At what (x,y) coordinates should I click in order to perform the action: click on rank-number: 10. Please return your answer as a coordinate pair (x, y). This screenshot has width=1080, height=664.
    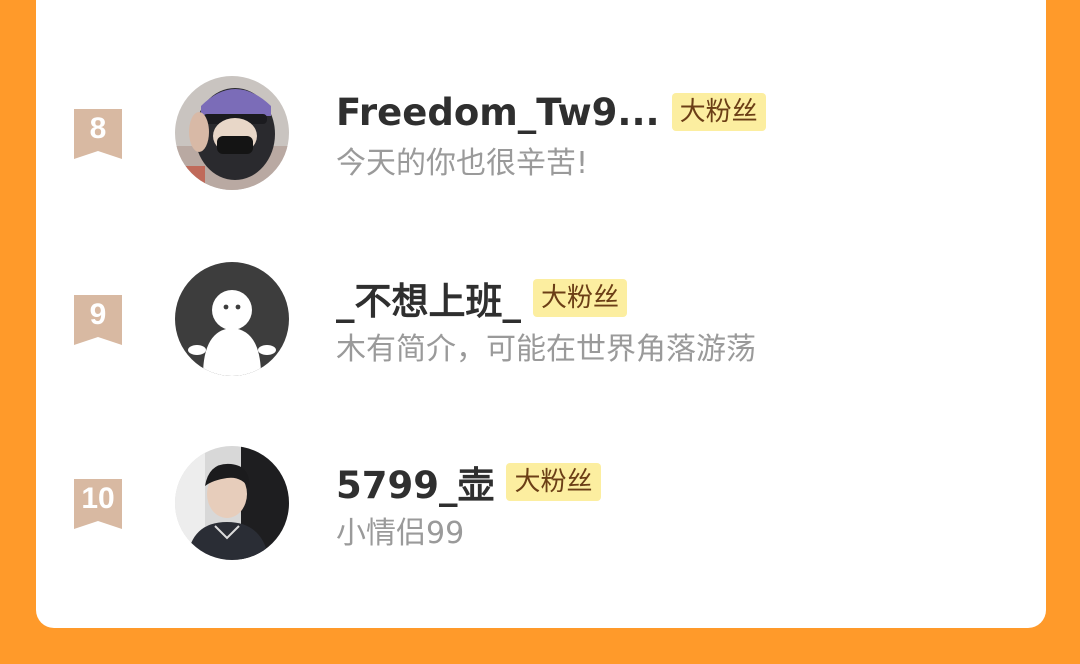
    Looking at the image, I should click on (98, 498).